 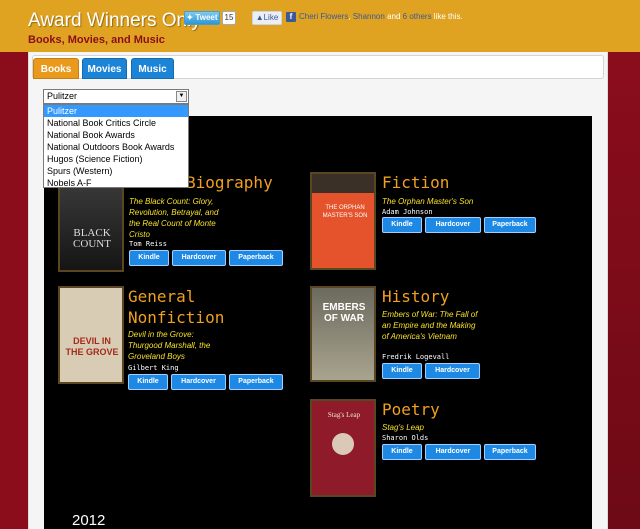 I want to click on book-title-poetry: Stag's Leap, so click(x=437, y=427).